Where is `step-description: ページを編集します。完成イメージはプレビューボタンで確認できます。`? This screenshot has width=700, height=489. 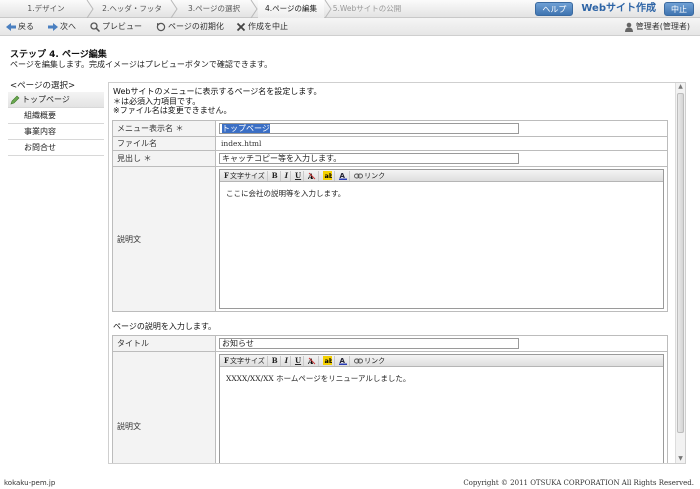 step-description: ページを編集します。完成イメージはプレビューボタンで確認できます。 is located at coordinates (141, 64).